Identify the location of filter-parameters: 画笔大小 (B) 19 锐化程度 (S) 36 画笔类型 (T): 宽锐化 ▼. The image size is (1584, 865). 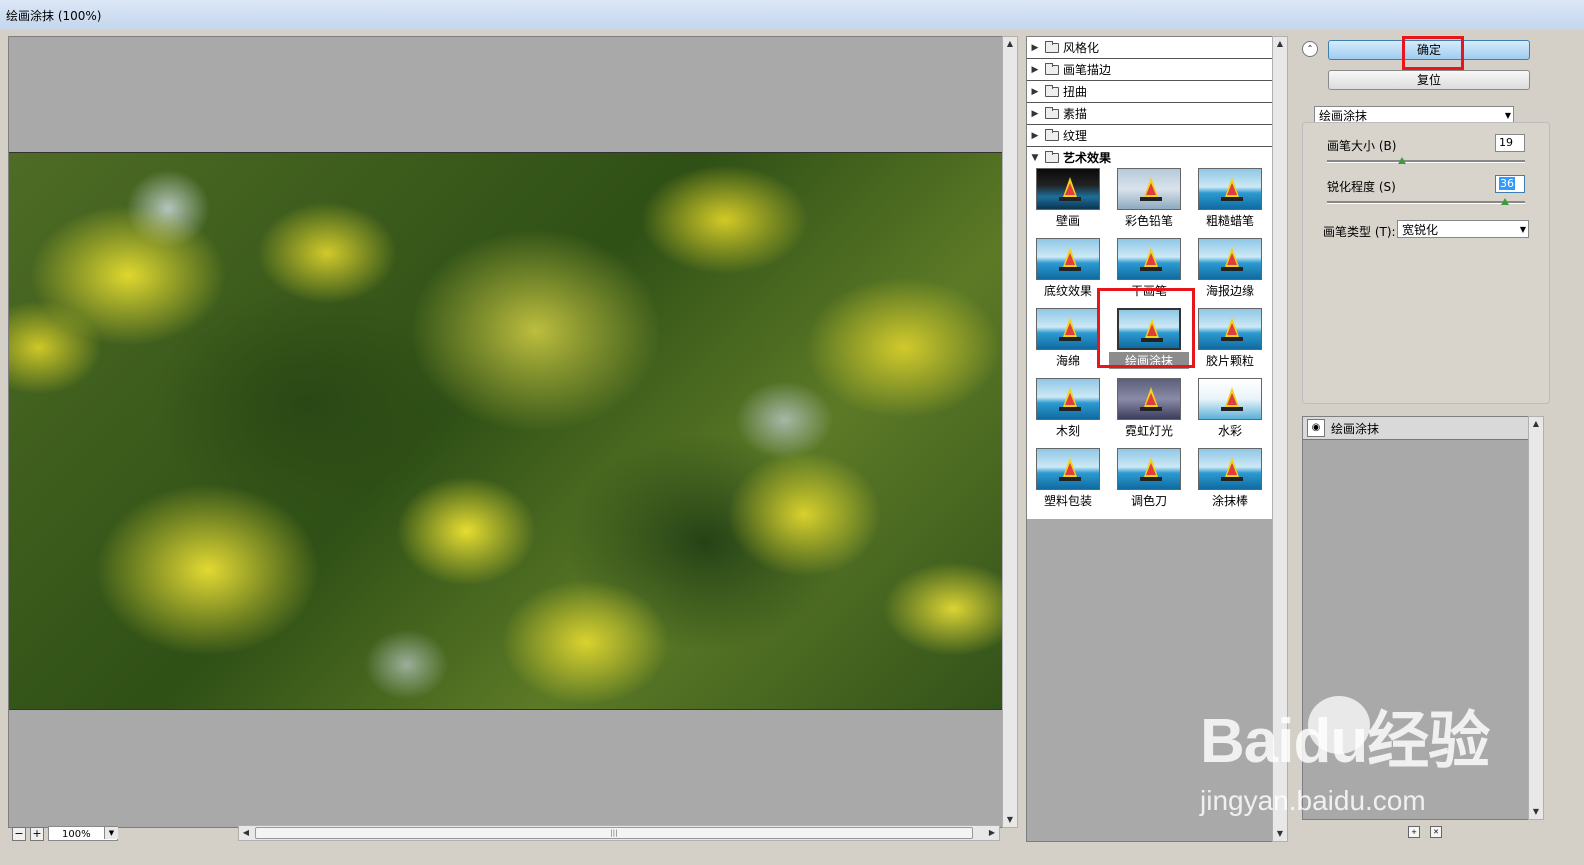
(1426, 263).